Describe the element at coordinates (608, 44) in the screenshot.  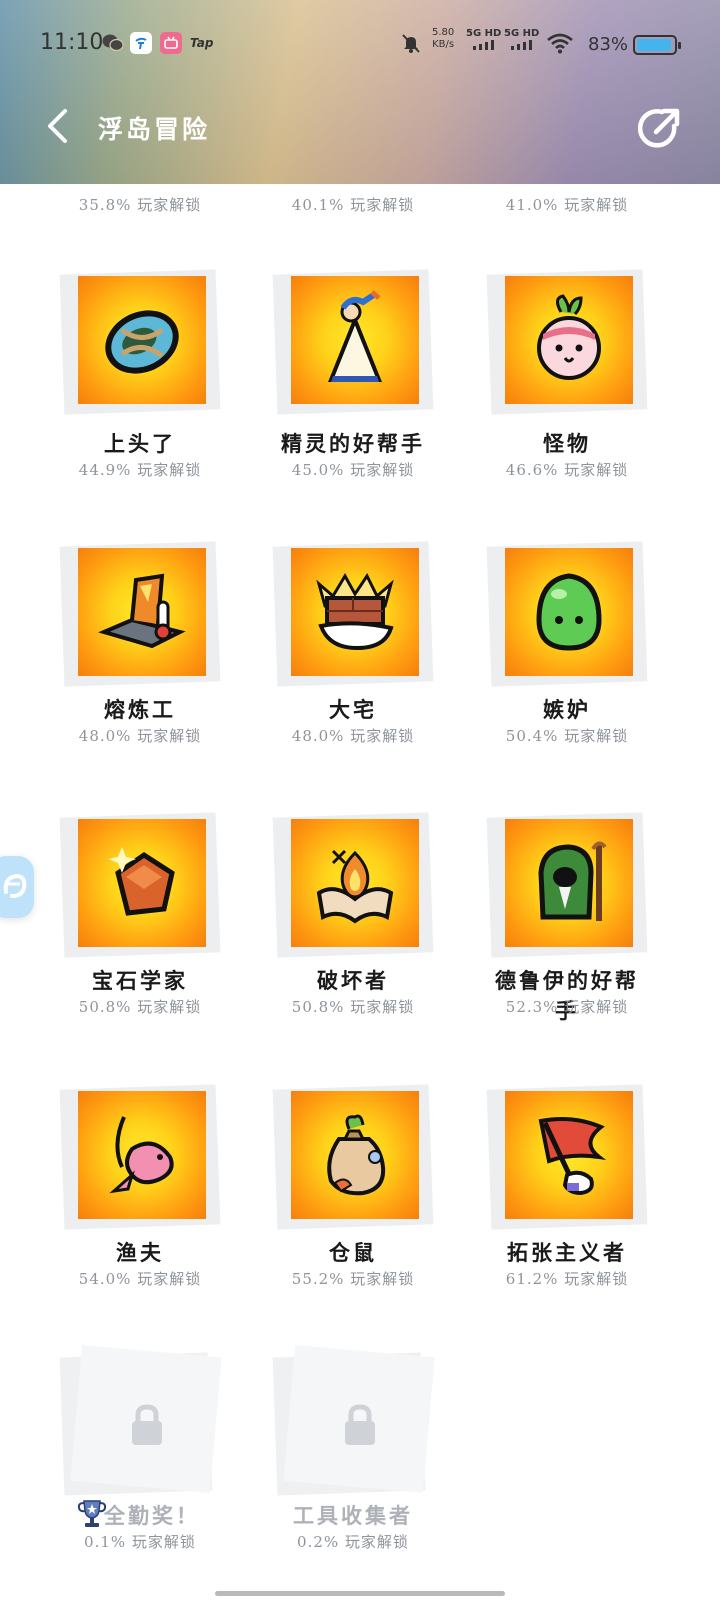
I see `battery-percent: 83%` at that location.